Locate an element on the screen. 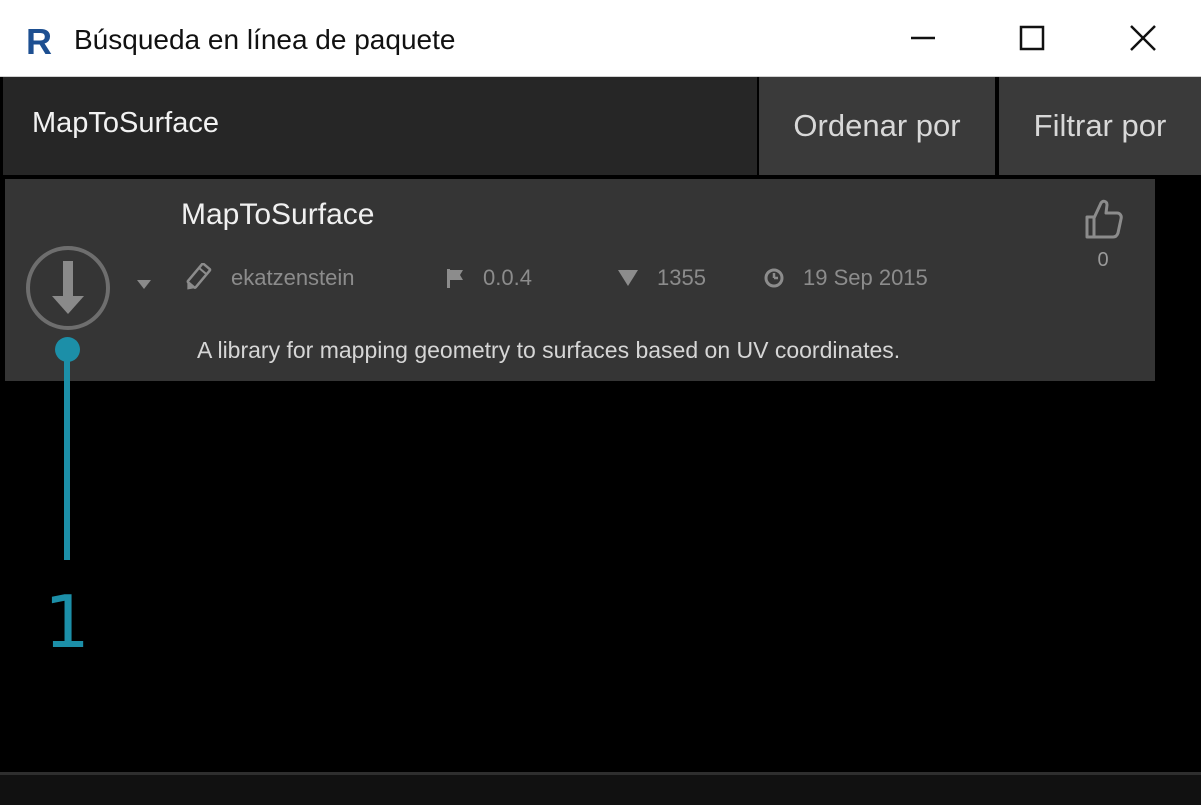 Image resolution: width=1201 pixels, height=805 pixels. upvote-button is located at coordinates (1103, 219).